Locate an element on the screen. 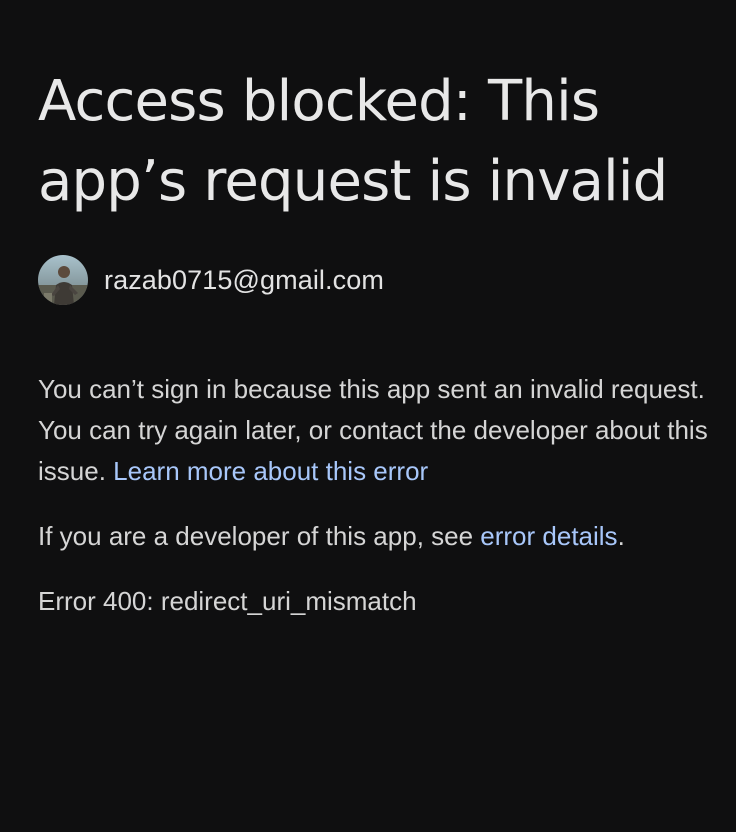  developer-note-suffix: . is located at coordinates (621, 536).